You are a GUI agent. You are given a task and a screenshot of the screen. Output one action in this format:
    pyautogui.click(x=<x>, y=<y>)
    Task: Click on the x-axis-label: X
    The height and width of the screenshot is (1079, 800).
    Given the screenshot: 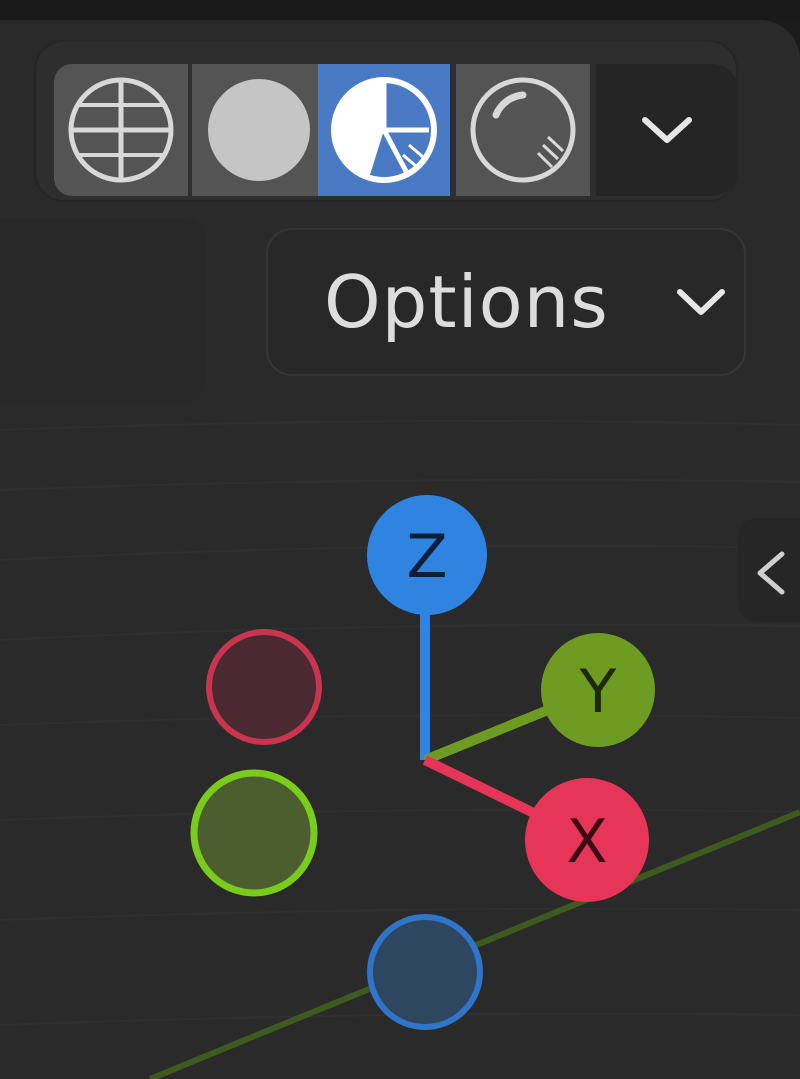 What is the action you would take?
    pyautogui.click(x=586, y=842)
    